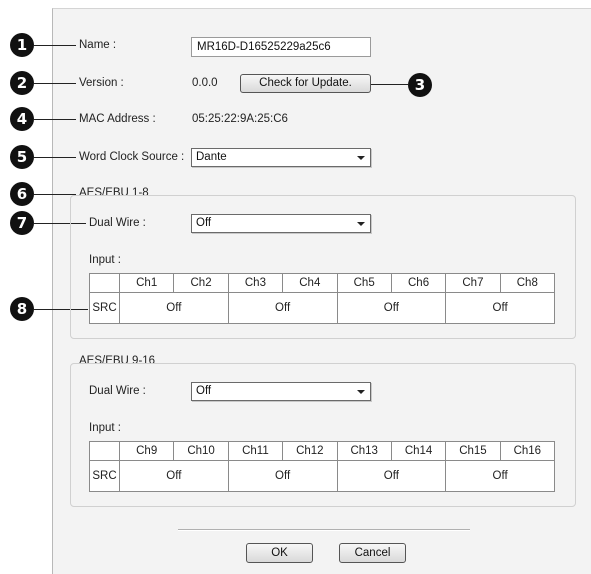 The image size is (591, 574). What do you see at coordinates (279, 553) in the screenshot?
I see `ok-button: OK` at bounding box center [279, 553].